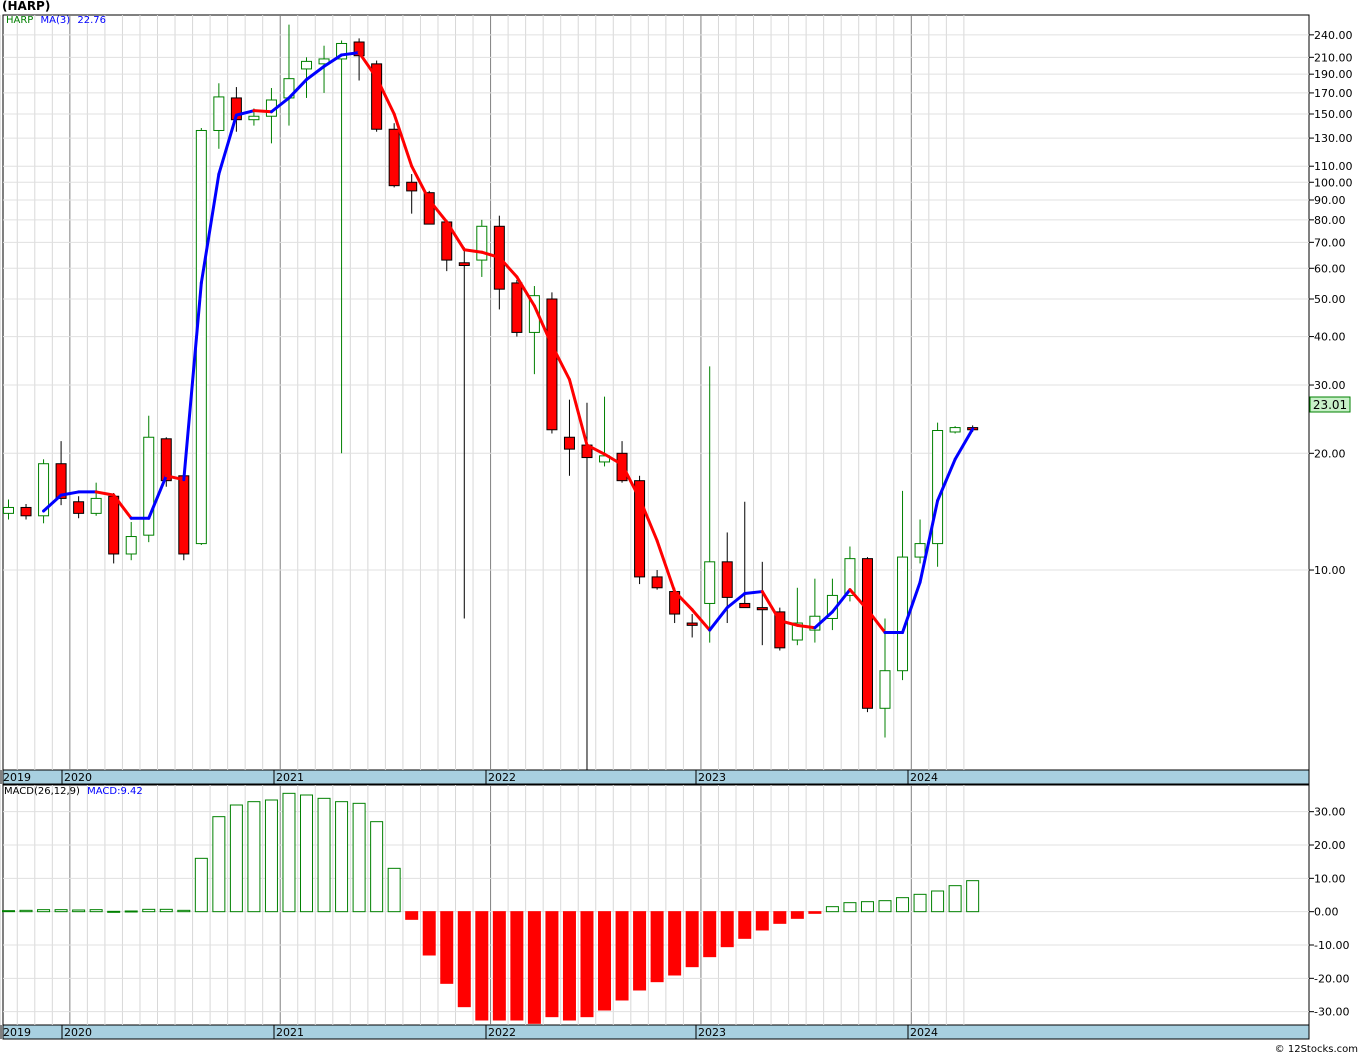  What do you see at coordinates (1333, 114) in the screenshot?
I see `price-tick-label: 150.00` at bounding box center [1333, 114].